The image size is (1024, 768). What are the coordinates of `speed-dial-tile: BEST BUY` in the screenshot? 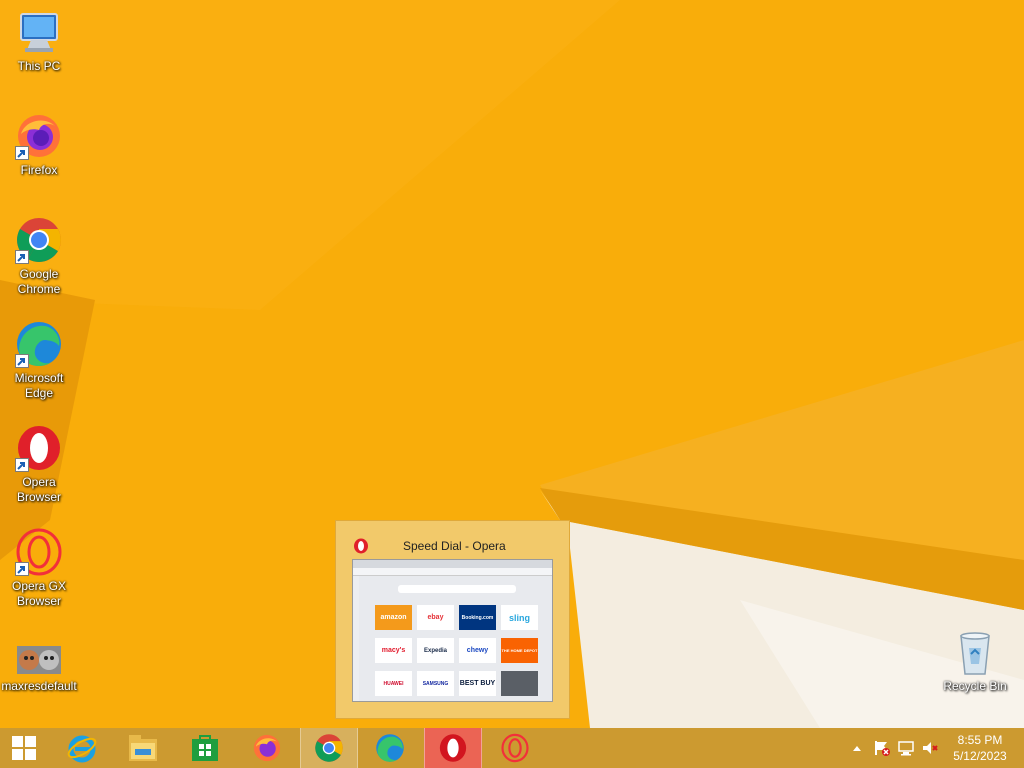 It's located at (477, 683).